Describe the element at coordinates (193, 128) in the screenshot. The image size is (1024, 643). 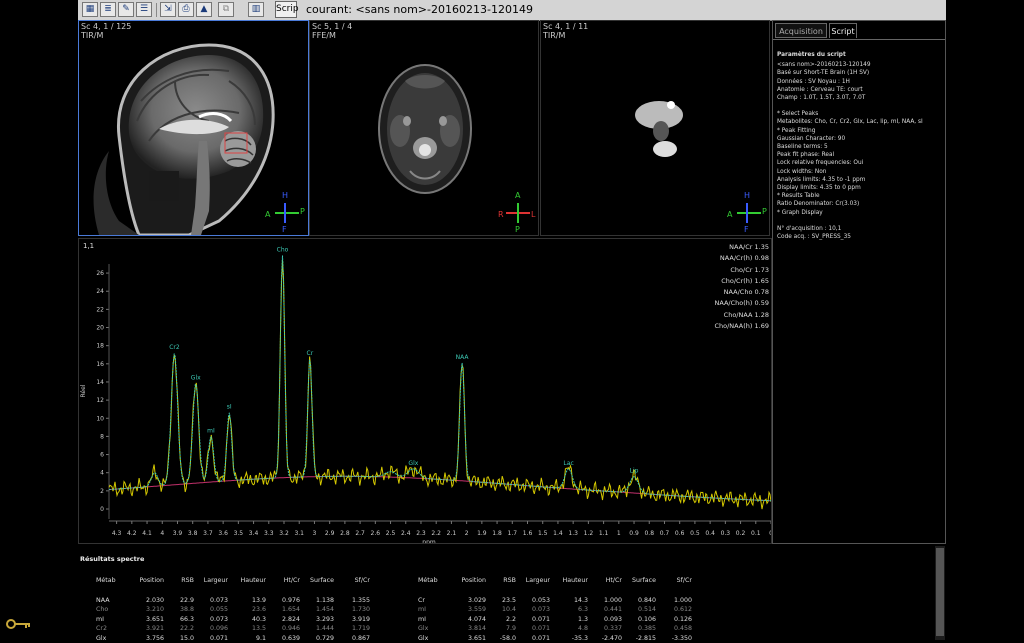
I see `viewport-sagittal: Sc 4, 1 / 125 TIR/M H A P F` at that location.